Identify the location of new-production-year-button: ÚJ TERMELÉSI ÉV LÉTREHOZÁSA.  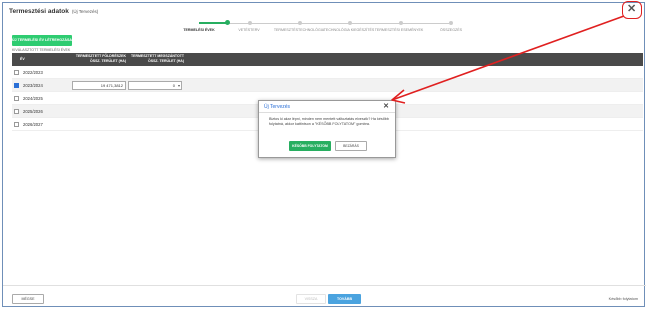
(42, 40).